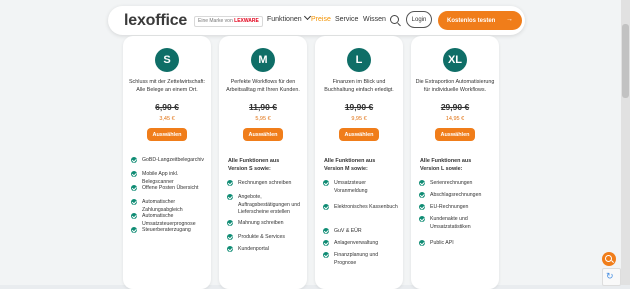 The width and height of the screenshot is (630, 289). I want to click on plan-old-price: 11,90 €, so click(263, 107).